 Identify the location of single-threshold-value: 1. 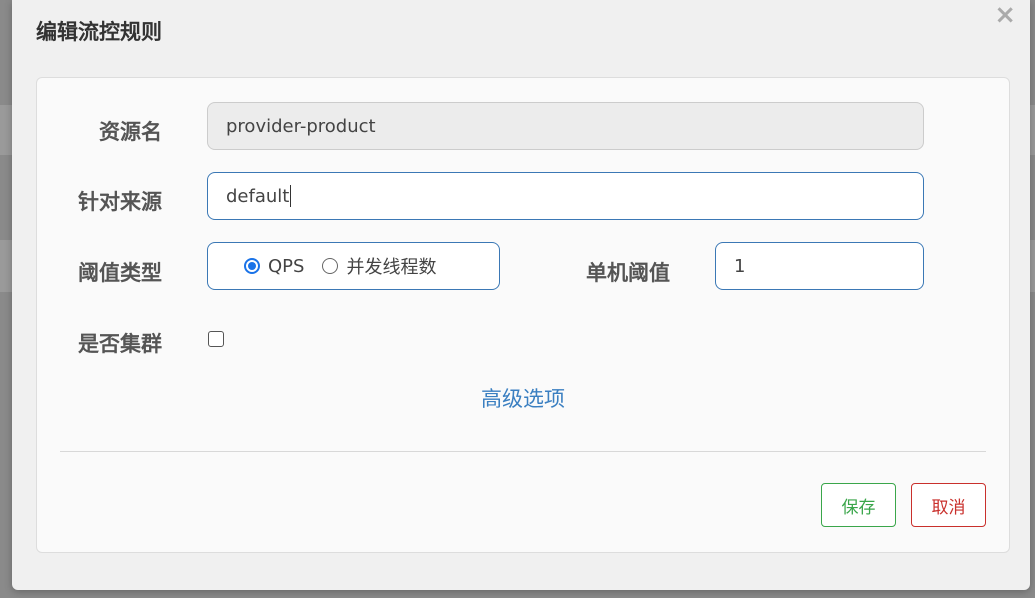
(740, 266).